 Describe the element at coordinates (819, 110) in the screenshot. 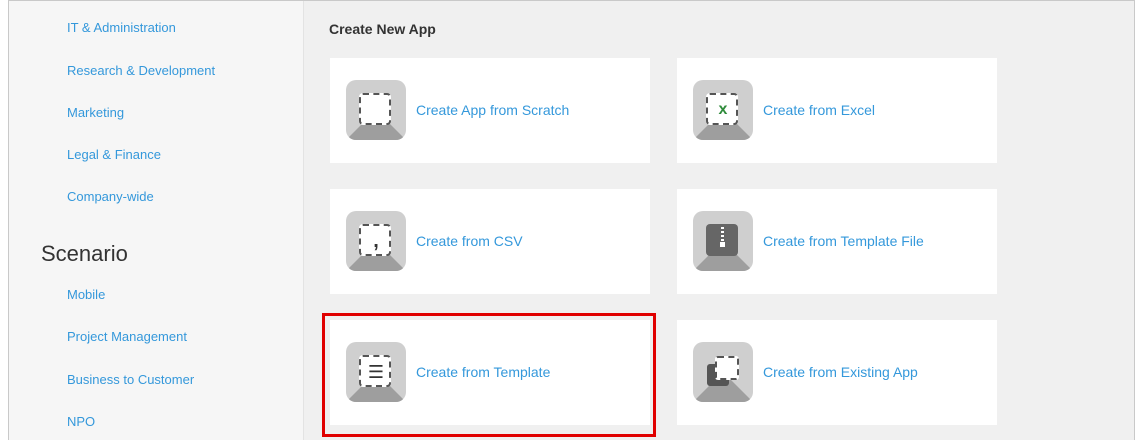

I see `card-label: Create from Excel` at that location.